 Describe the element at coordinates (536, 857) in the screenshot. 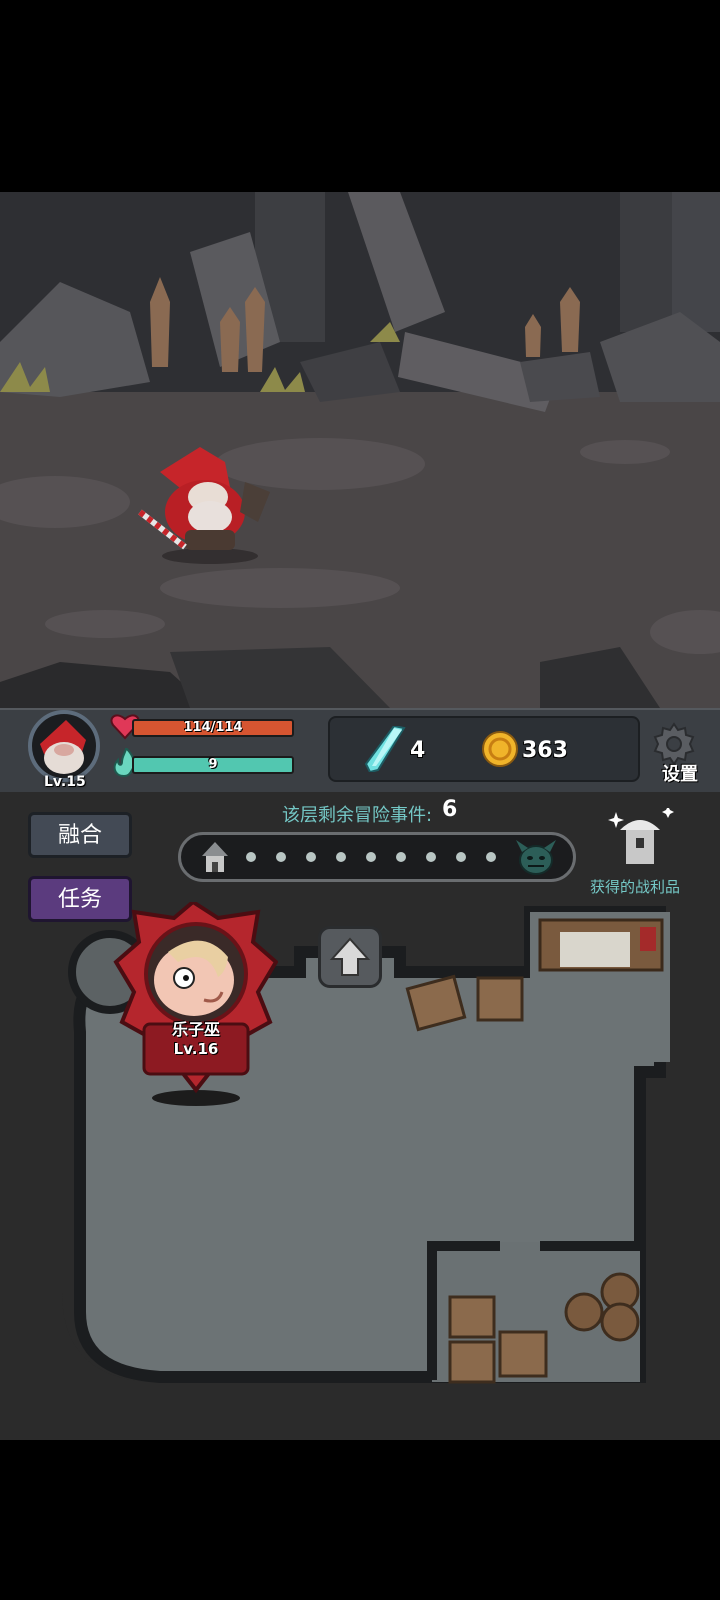

I see `boss-demon-icon` at that location.